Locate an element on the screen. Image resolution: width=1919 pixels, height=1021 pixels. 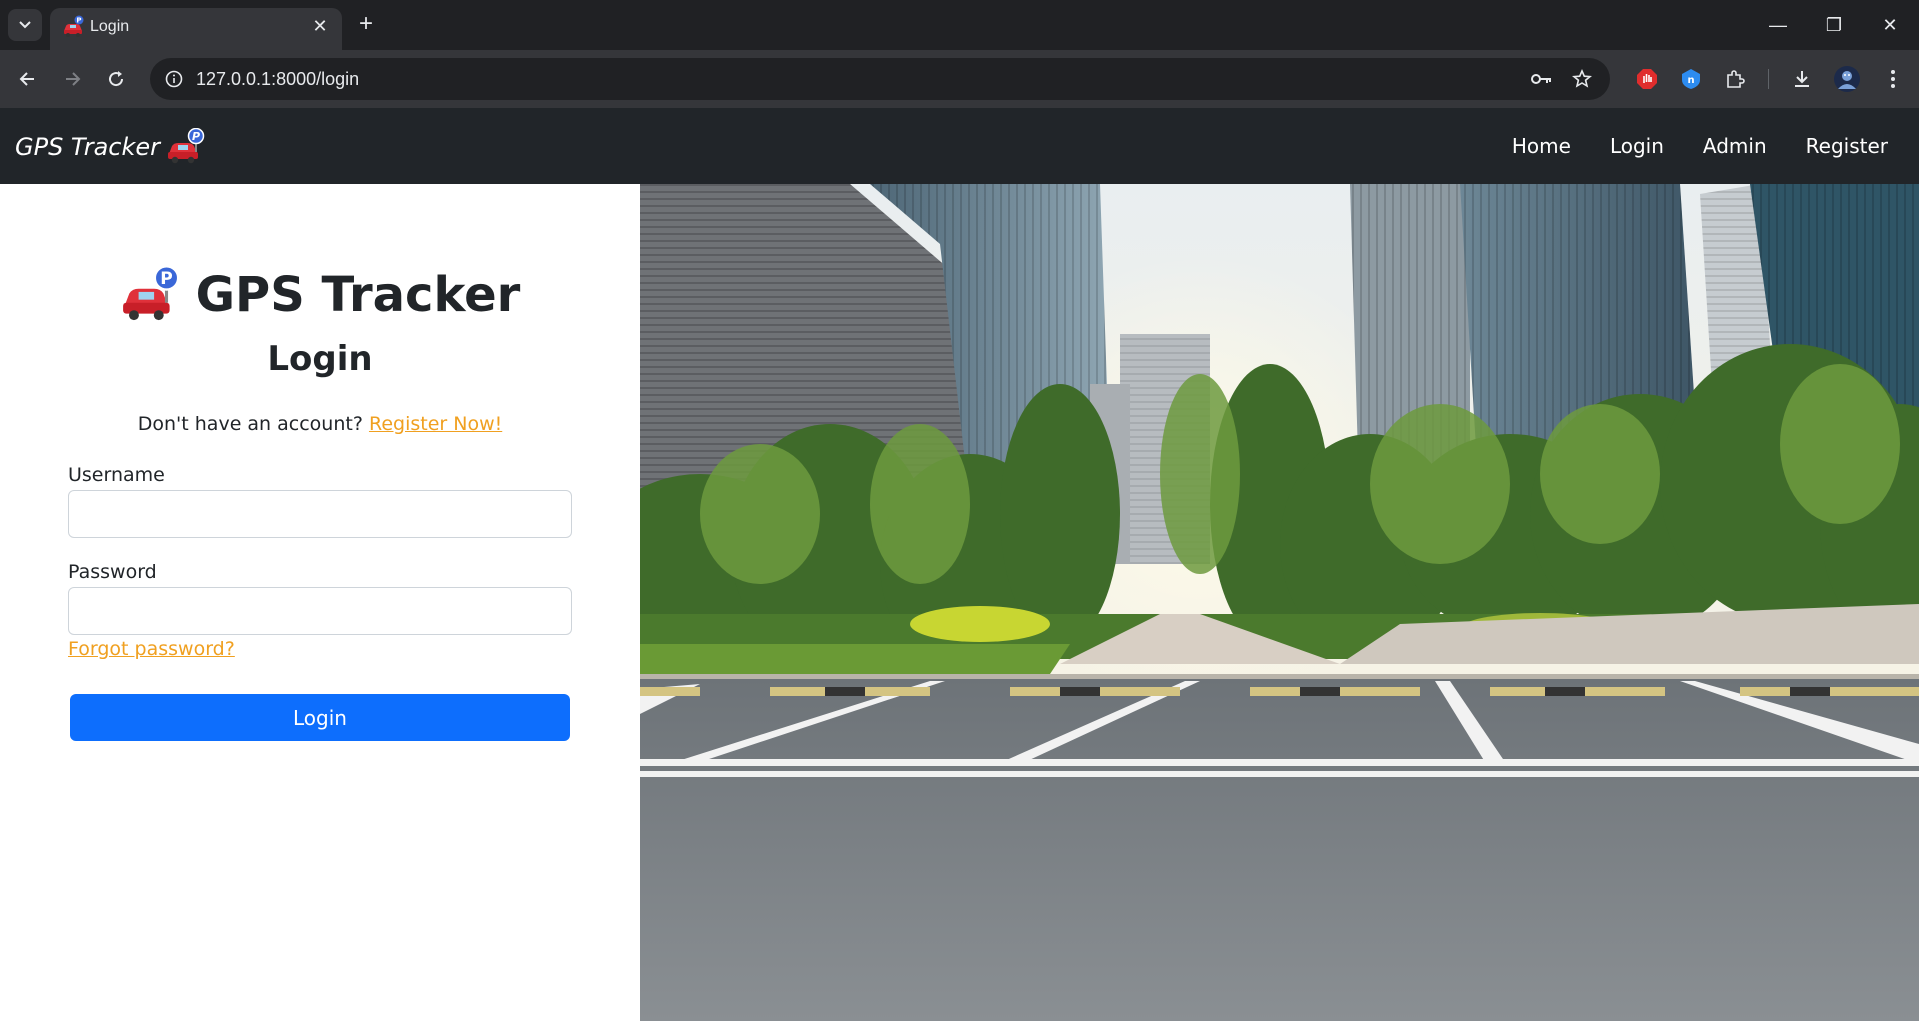
navbar-links: Home Login Admin Register is located at coordinates (1715, 146).